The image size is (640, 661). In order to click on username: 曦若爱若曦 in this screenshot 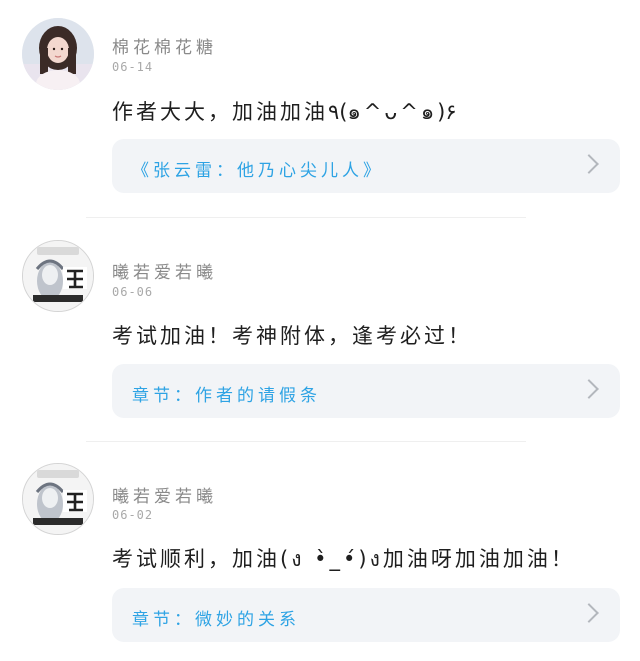, I will do `click(164, 494)`.